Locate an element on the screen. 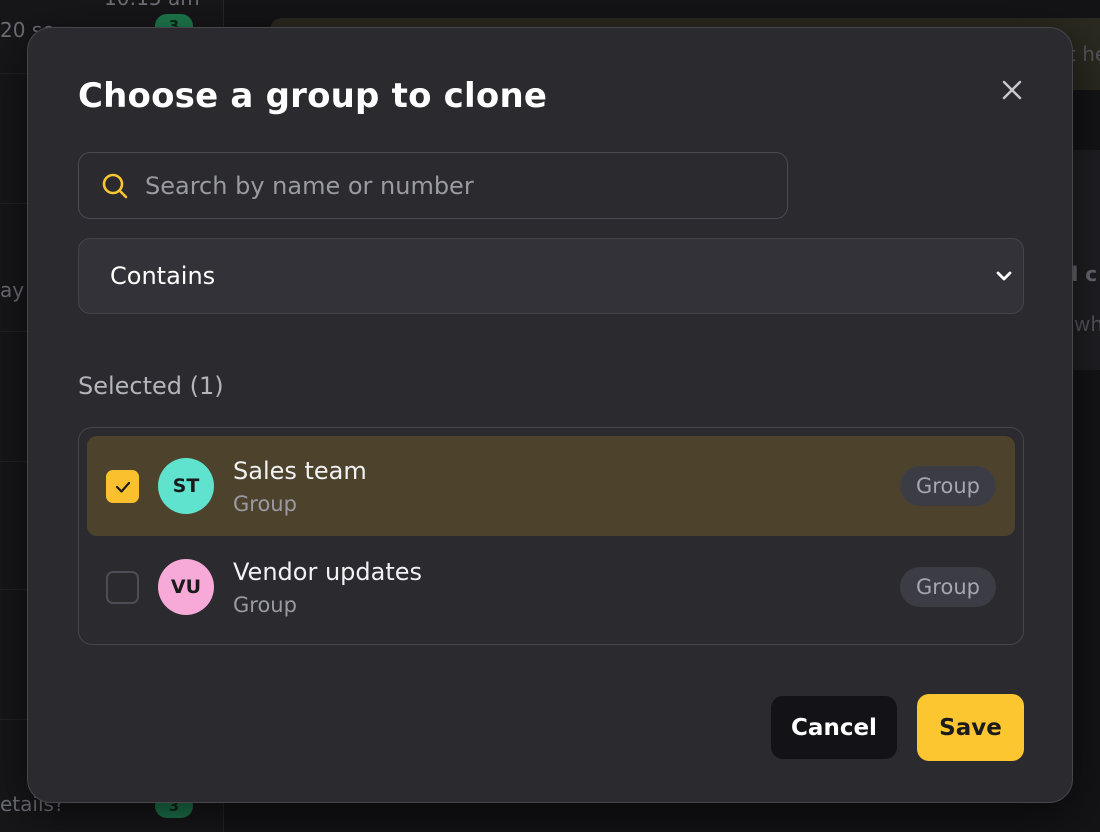 Image resolution: width=1100 pixels, height=832 pixels. match-type-selected-value: Contains is located at coordinates (163, 276).